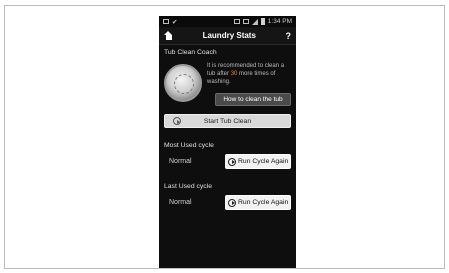 The image size is (449, 273). What do you see at coordinates (168, 35) in the screenshot?
I see `home-icon` at bounding box center [168, 35].